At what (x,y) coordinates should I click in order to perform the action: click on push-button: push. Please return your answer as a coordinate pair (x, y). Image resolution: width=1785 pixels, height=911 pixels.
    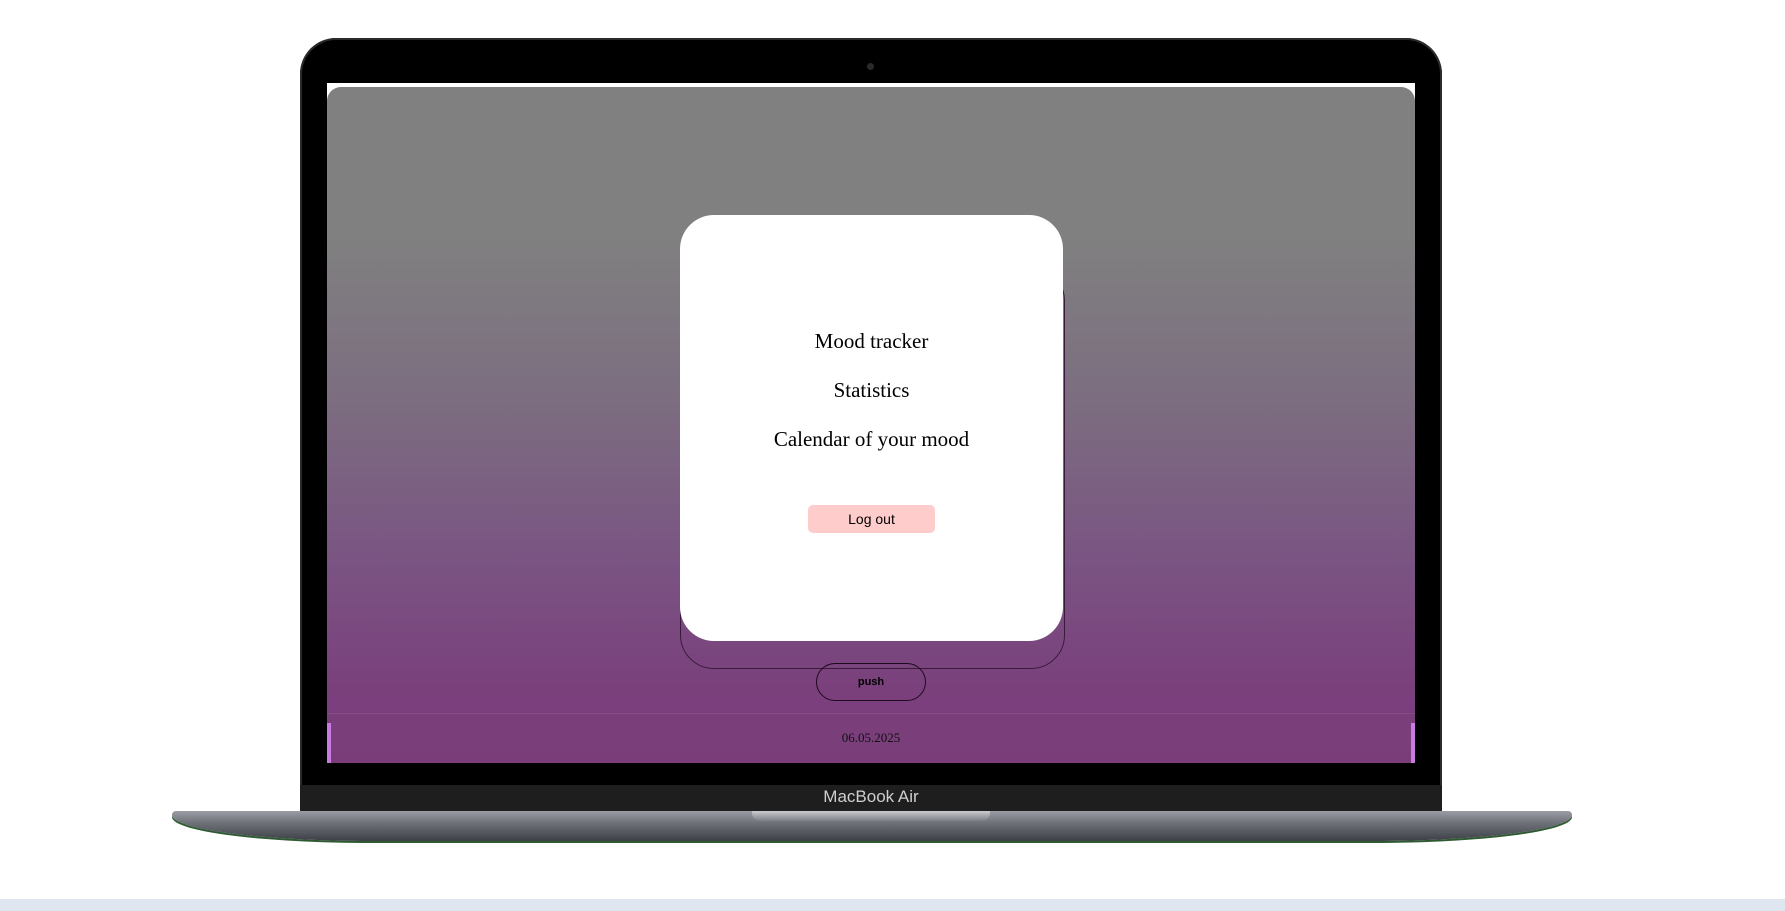
    Looking at the image, I should click on (871, 682).